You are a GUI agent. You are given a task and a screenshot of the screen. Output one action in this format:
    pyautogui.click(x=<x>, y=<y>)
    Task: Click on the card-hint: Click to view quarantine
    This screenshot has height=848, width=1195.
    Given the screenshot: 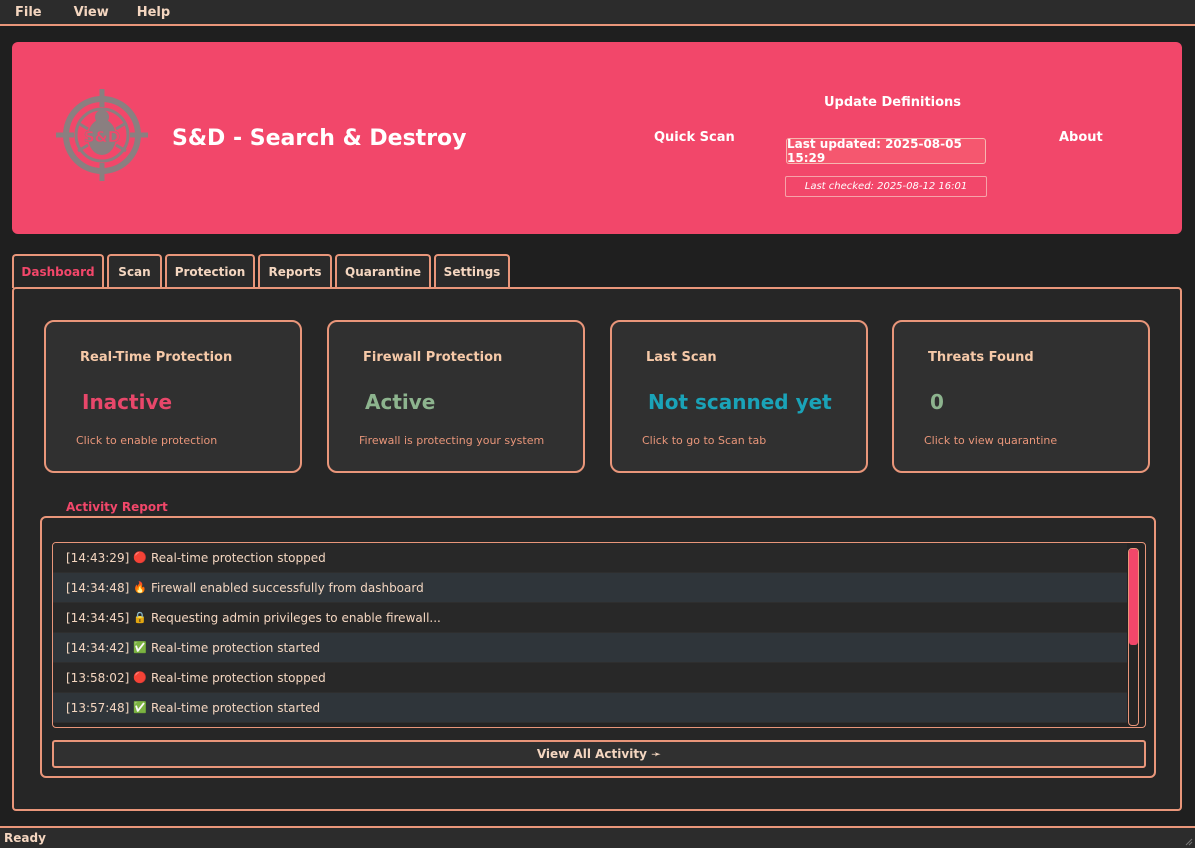 What is the action you would take?
    pyautogui.click(x=991, y=440)
    